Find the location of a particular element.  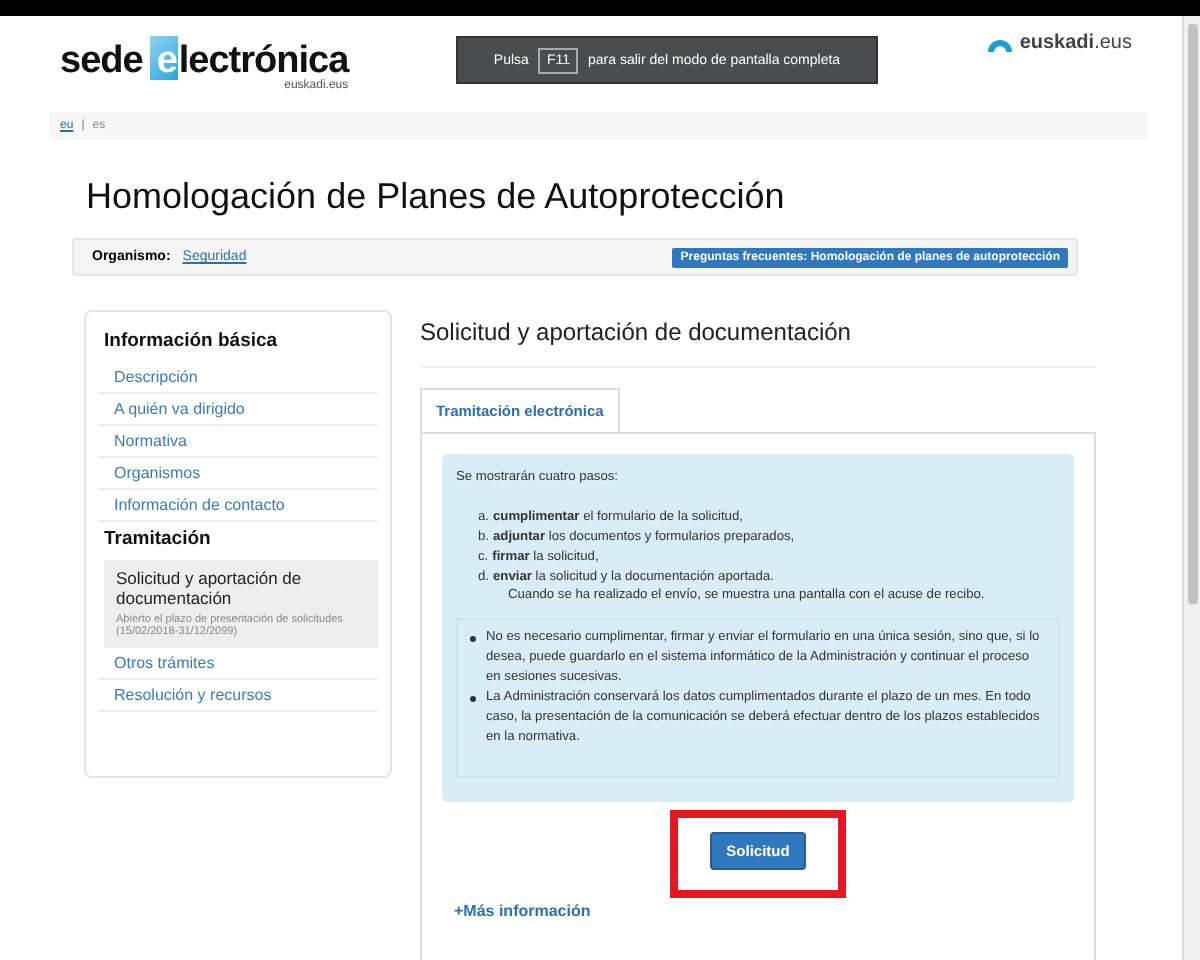

sidebar-item: A quién va dirigido is located at coordinates (238, 410).